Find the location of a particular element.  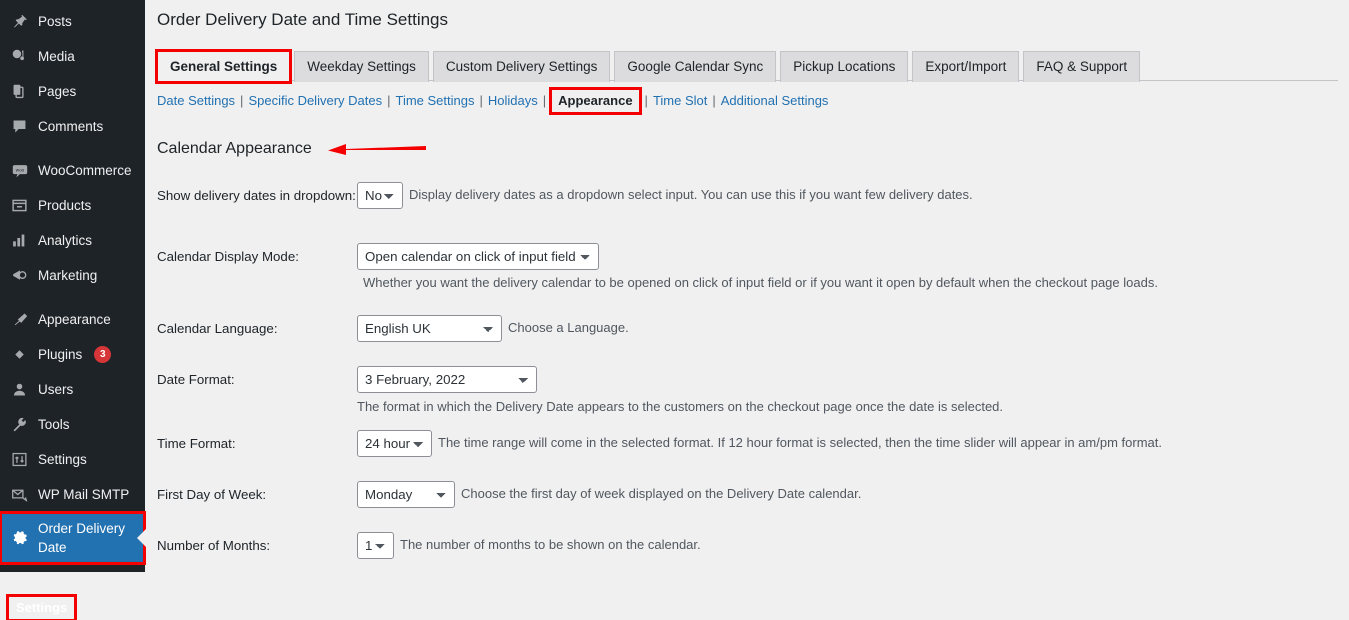

sidebar-item-media: Media is located at coordinates (72, 56).